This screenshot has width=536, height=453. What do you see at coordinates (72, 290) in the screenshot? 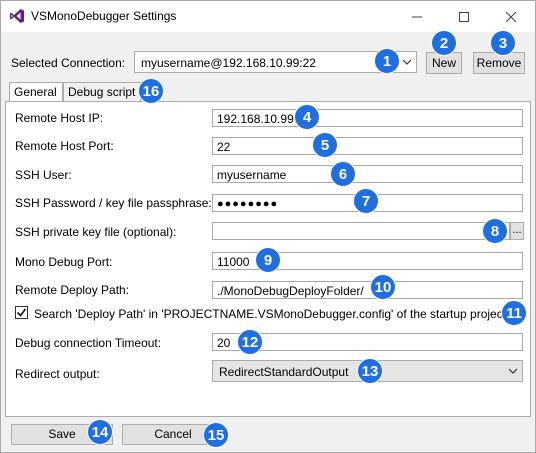
I see `remote-deploy-path-label: Remote Deploy Path:` at bounding box center [72, 290].